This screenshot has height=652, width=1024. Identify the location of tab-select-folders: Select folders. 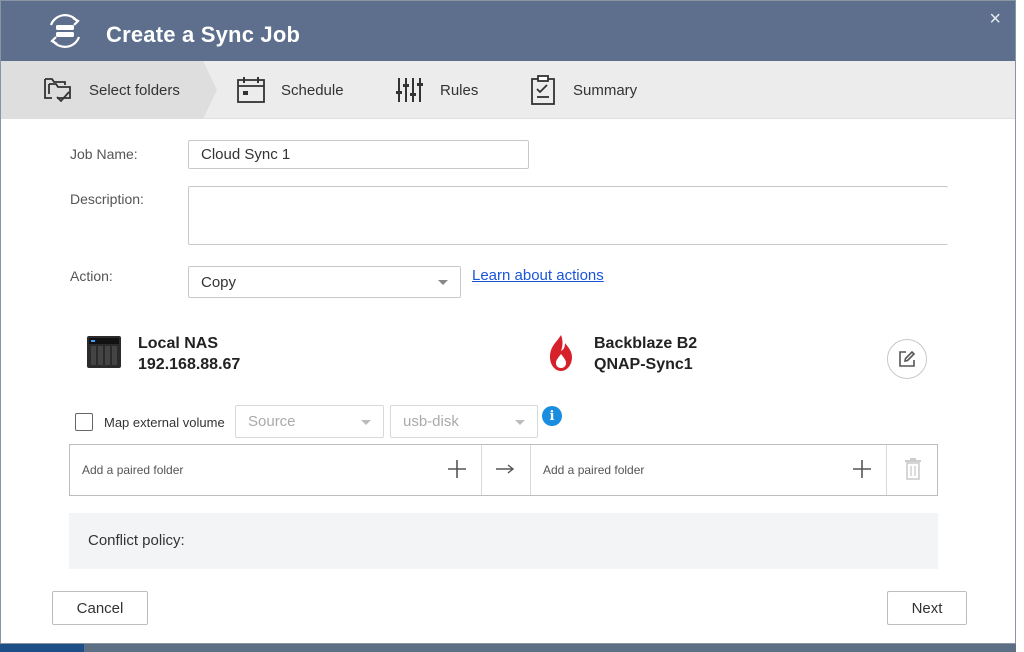
(102, 90).